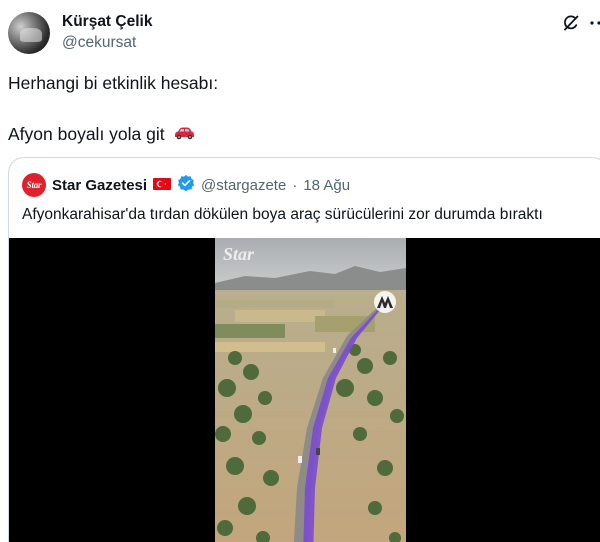 This screenshot has height=542, width=600. What do you see at coordinates (29, 33) in the screenshot?
I see `author-avatar` at bounding box center [29, 33].